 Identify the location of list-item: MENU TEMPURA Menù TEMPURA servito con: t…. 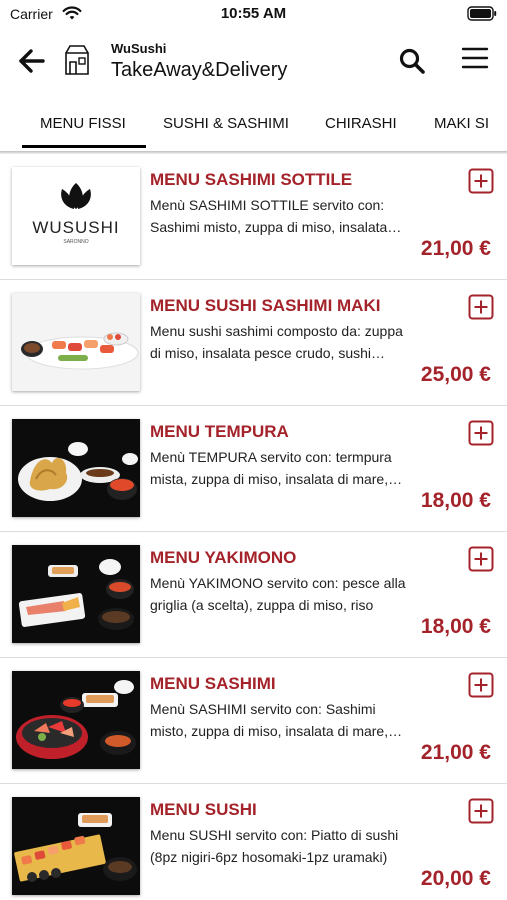
(253, 469).